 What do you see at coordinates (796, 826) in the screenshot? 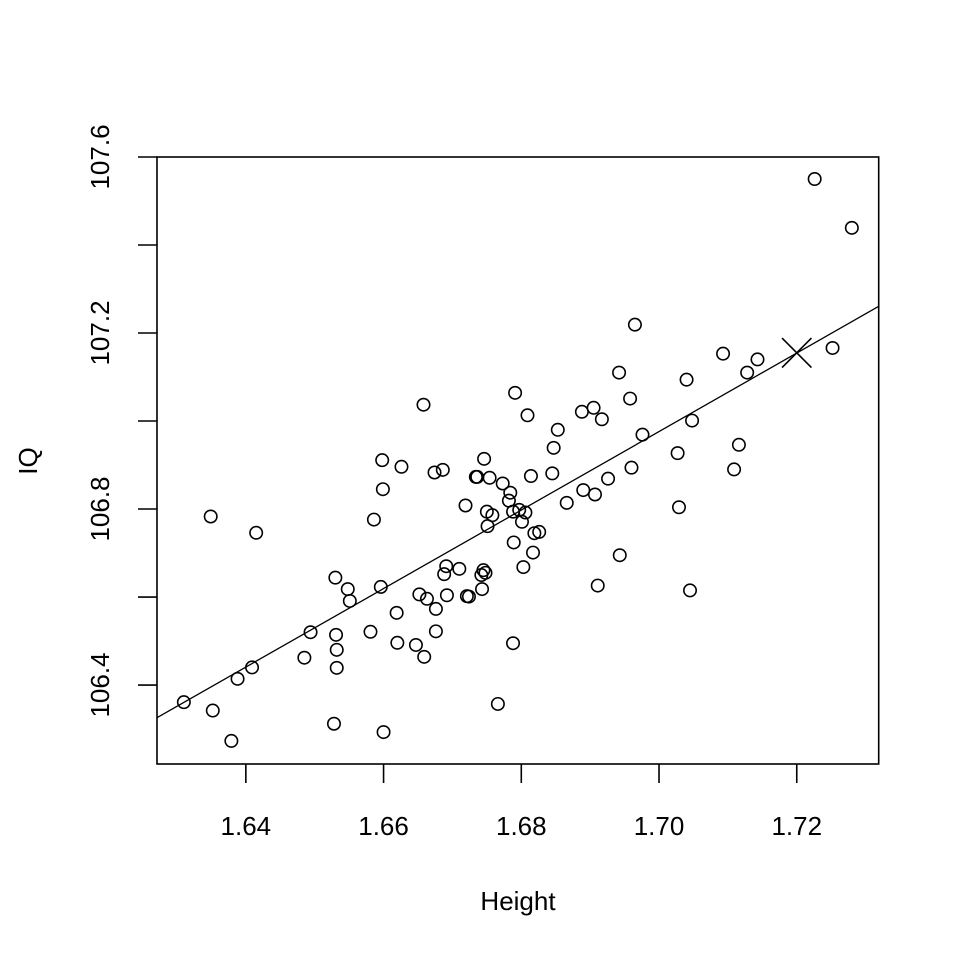
I see `x-tick-label: 1.72` at bounding box center [796, 826].